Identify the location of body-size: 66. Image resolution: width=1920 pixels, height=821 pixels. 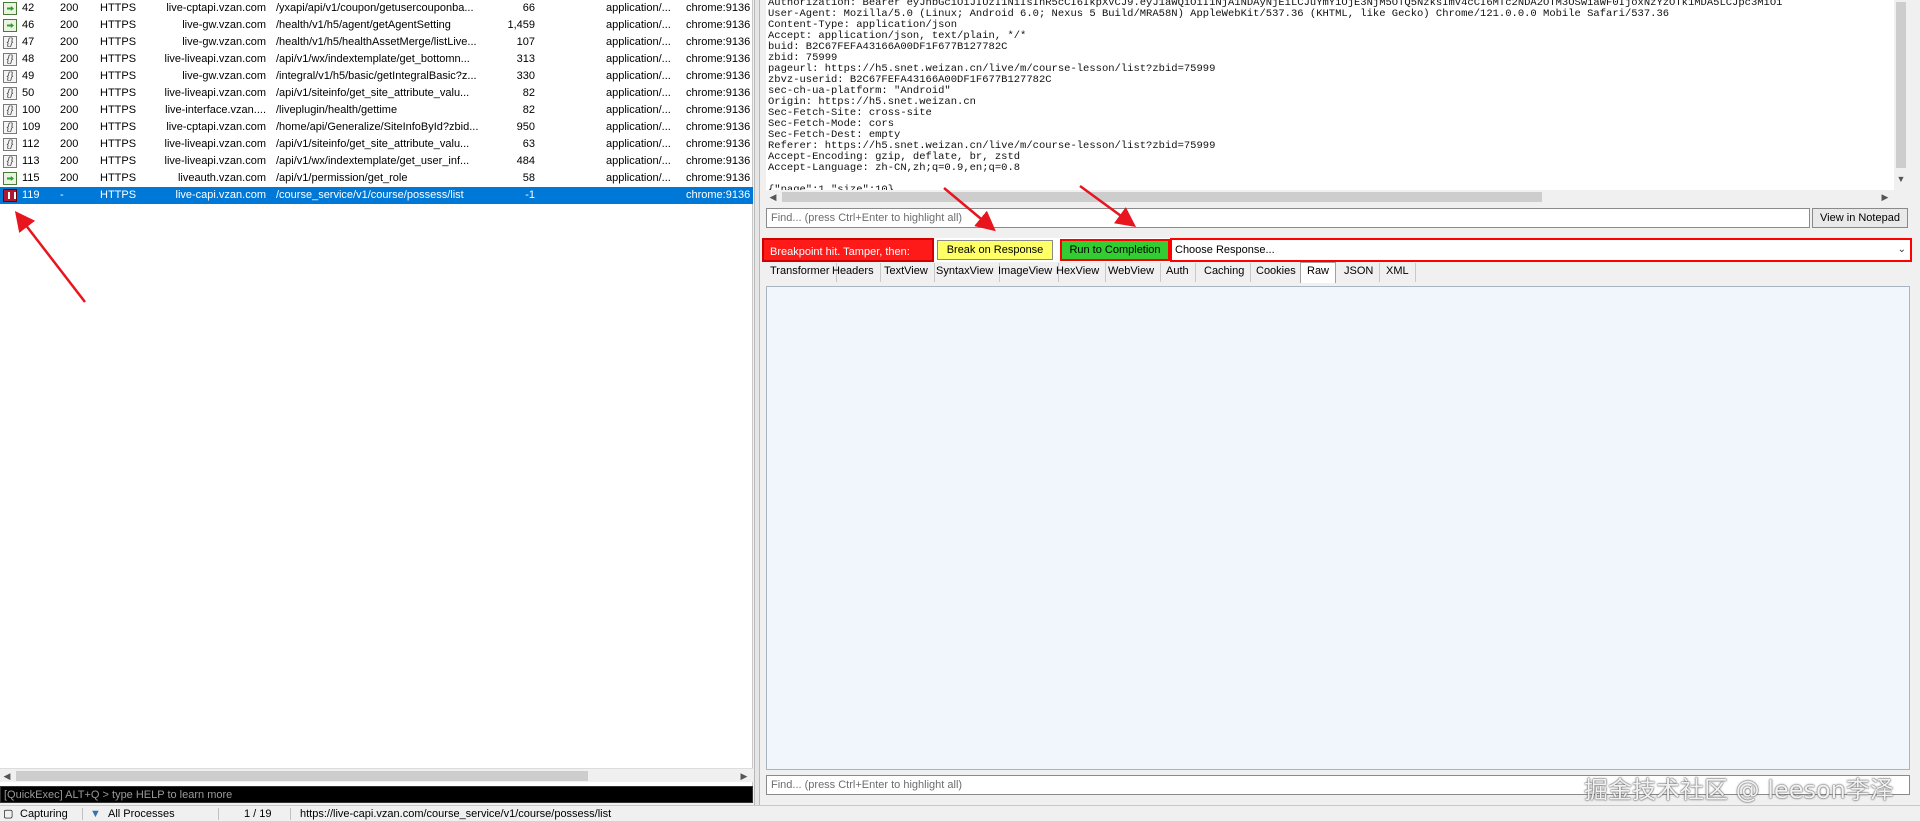
(528, 8).